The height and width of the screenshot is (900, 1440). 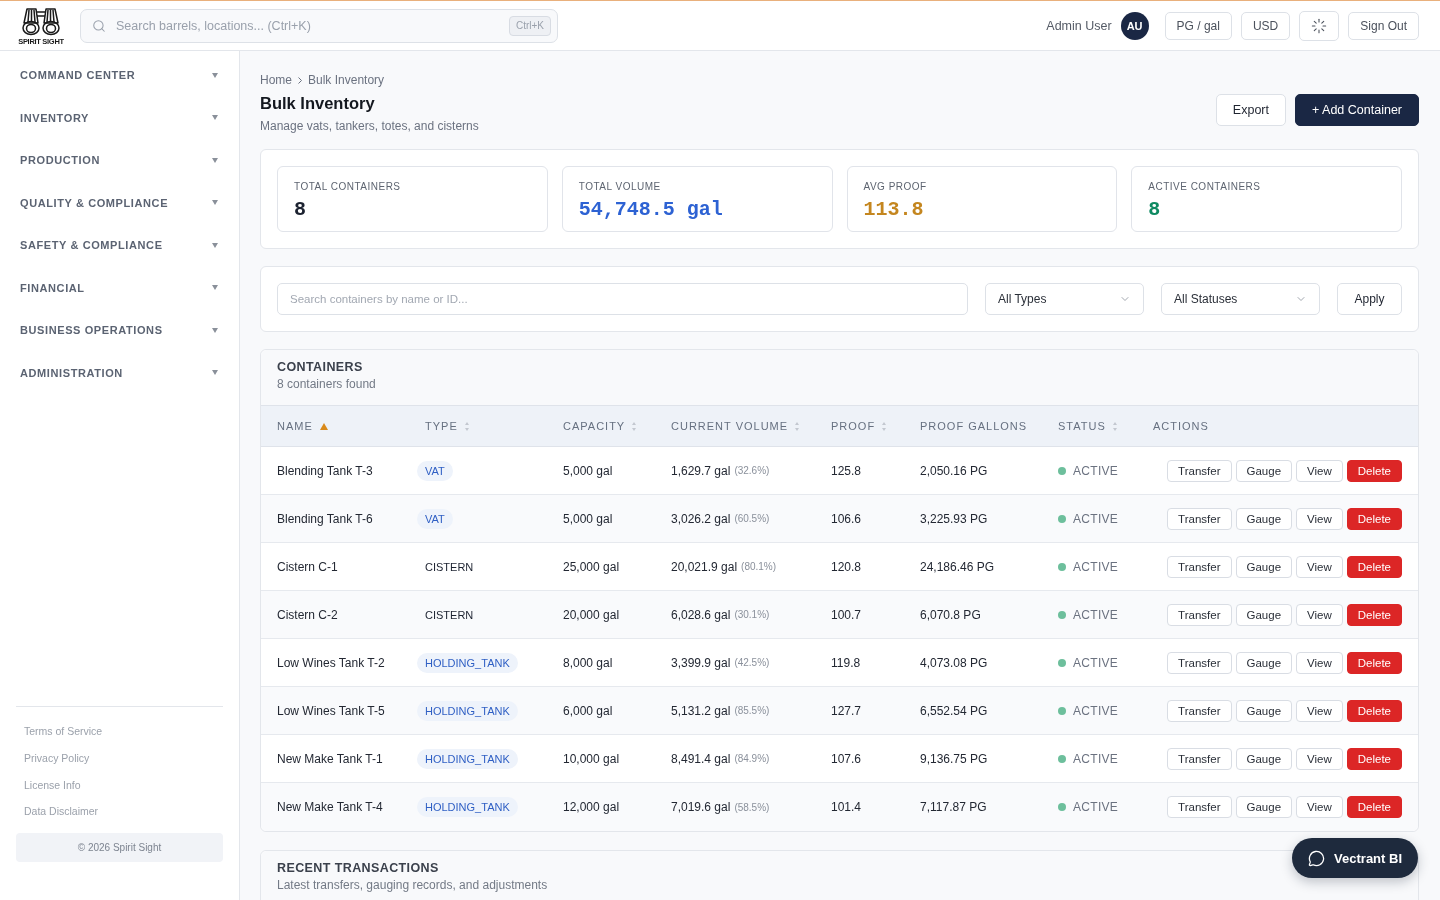 I want to click on add-container-button: + Add Container, so click(x=1357, y=110).